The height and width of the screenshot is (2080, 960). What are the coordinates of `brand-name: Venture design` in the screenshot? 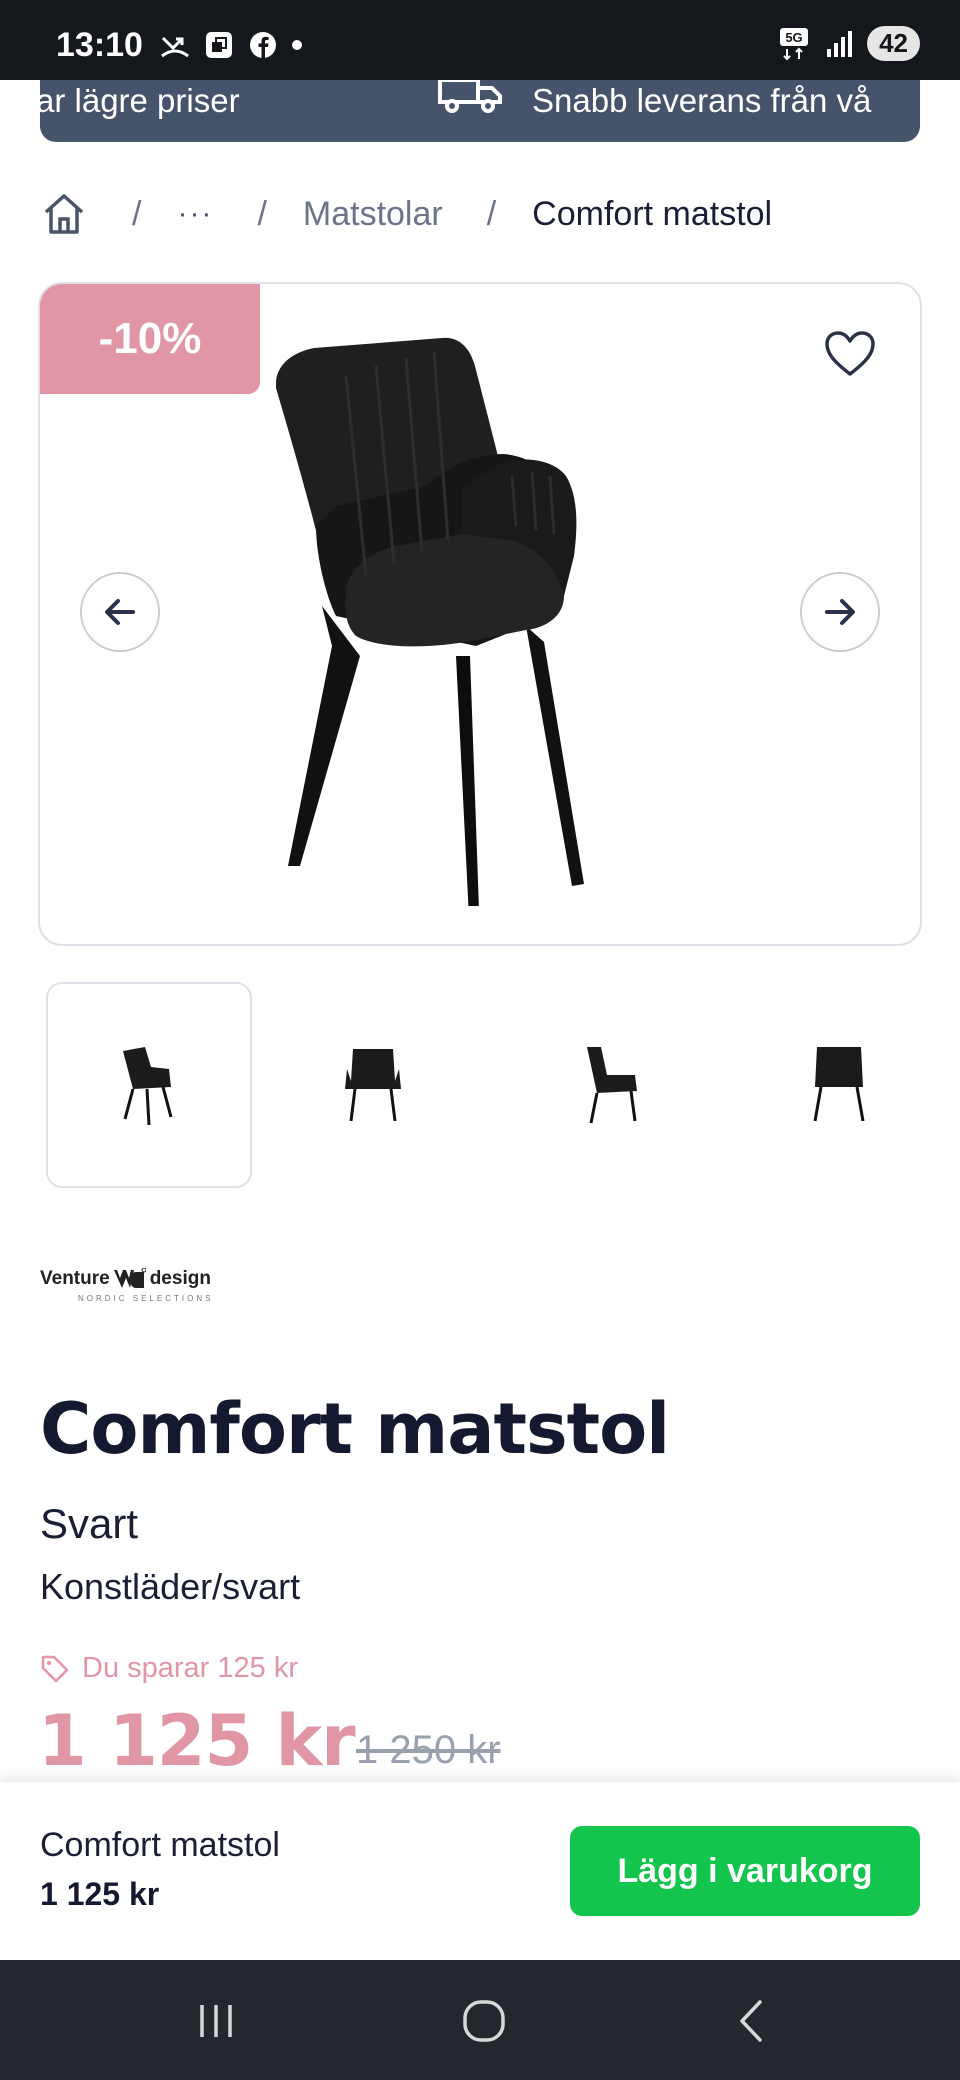 It's located at (135, 1279).